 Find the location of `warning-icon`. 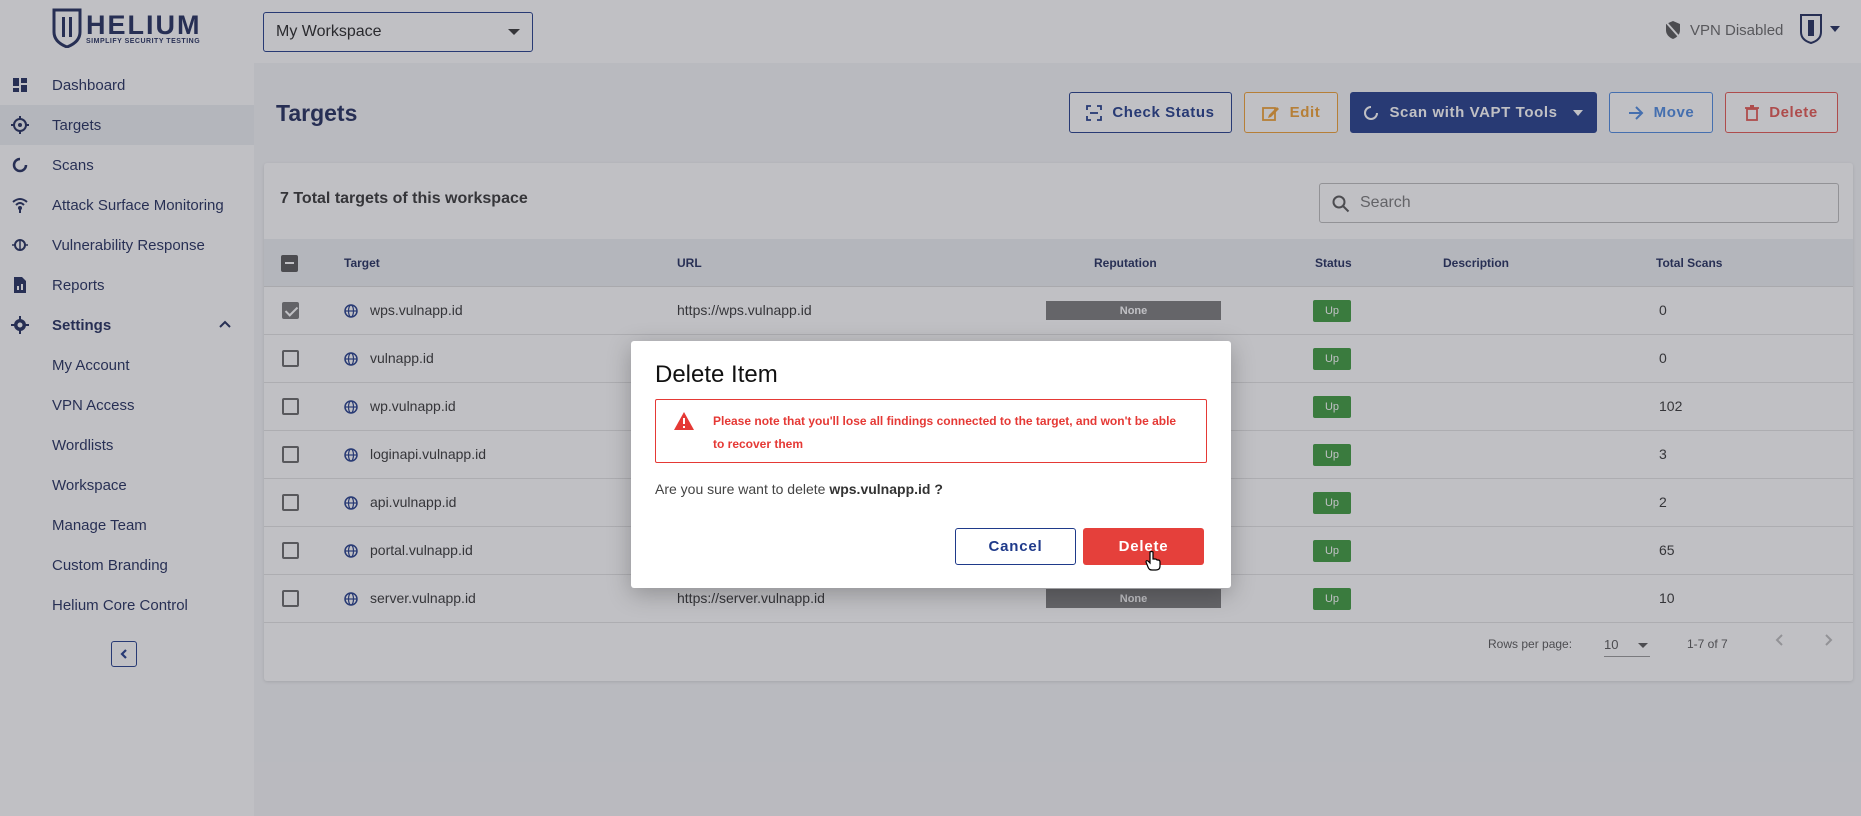

warning-icon is located at coordinates (684, 421).